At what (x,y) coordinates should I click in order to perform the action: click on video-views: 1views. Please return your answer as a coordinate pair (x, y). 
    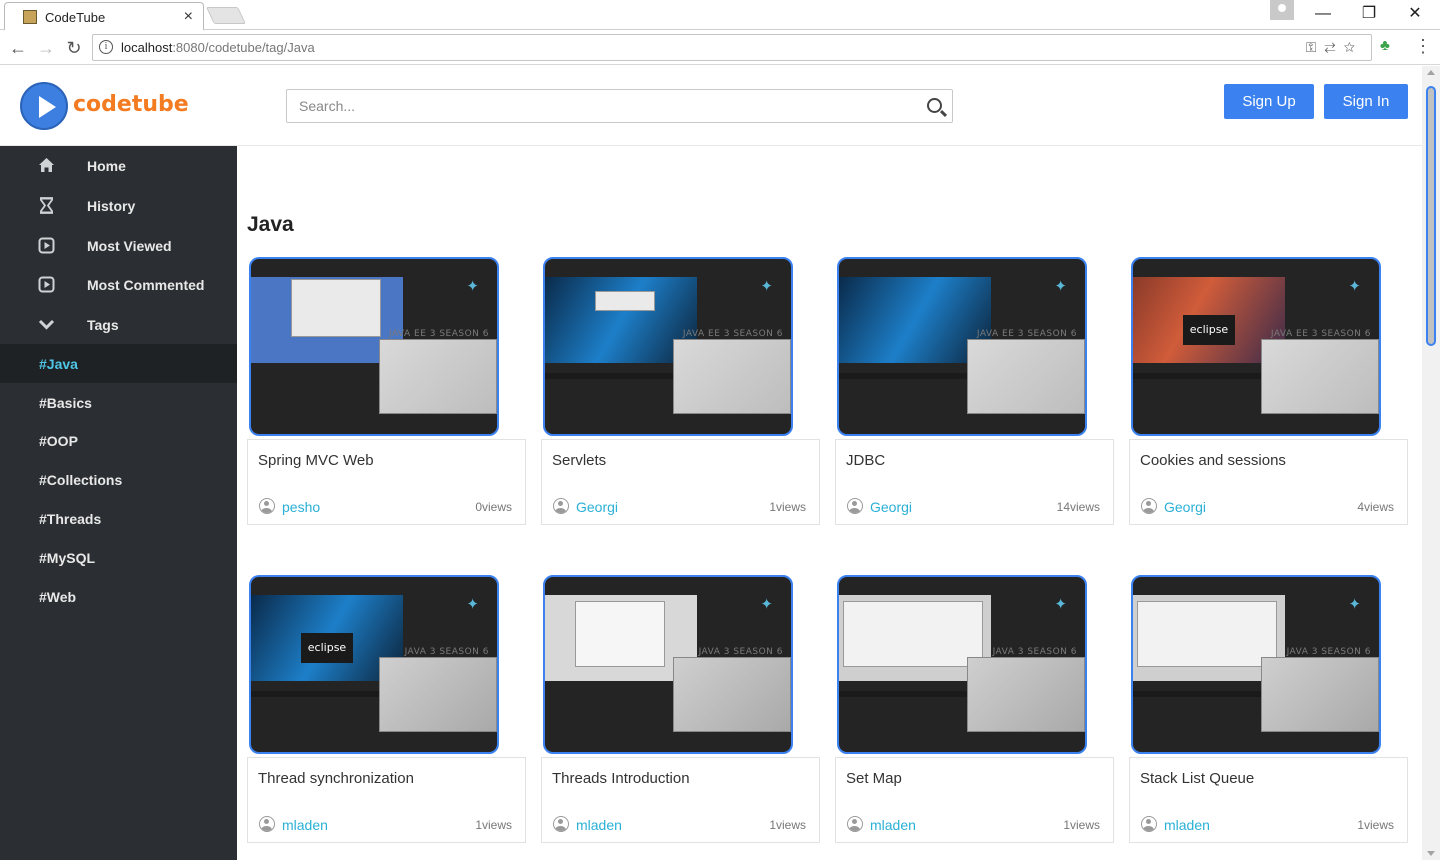
    Looking at the image, I should click on (1081, 825).